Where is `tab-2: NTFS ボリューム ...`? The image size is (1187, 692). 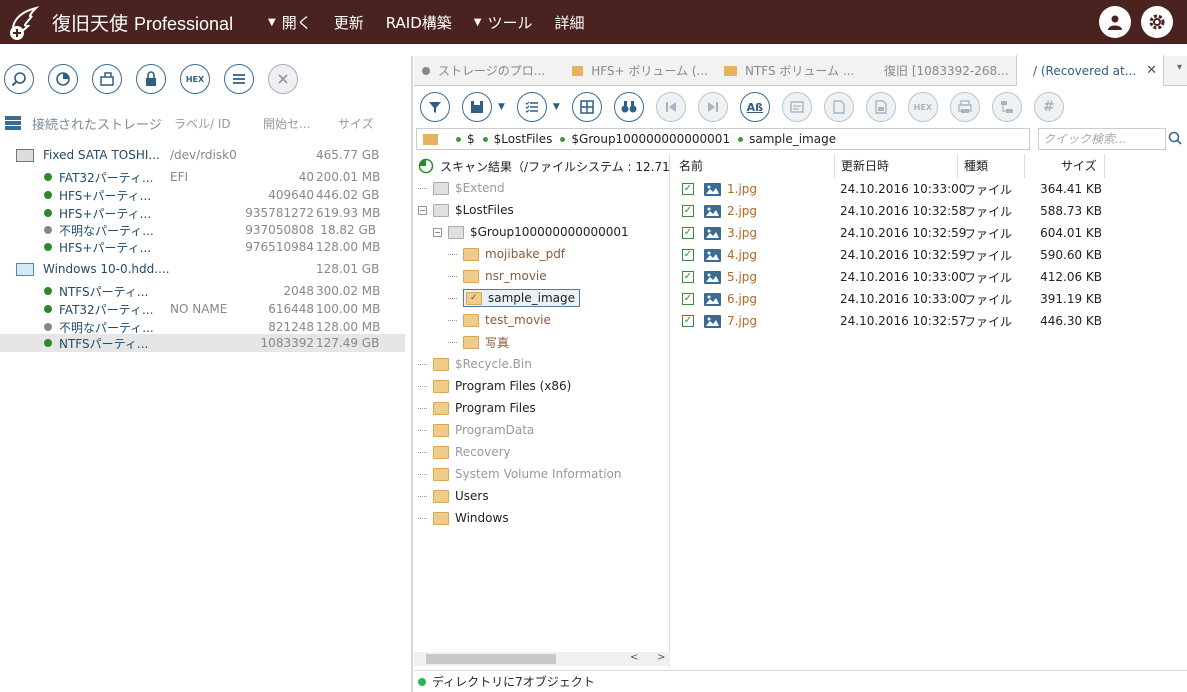 tab-2: NTFS ボリューム ... is located at coordinates (792, 71).